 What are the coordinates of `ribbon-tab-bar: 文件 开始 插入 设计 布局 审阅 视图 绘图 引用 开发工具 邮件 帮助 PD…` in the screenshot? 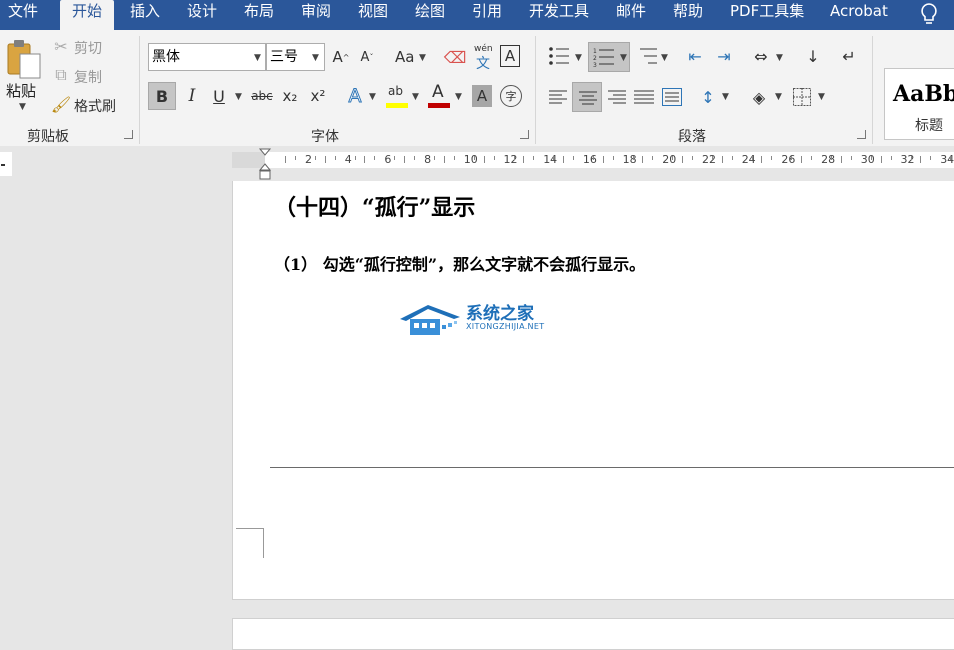 It's located at (477, 15).